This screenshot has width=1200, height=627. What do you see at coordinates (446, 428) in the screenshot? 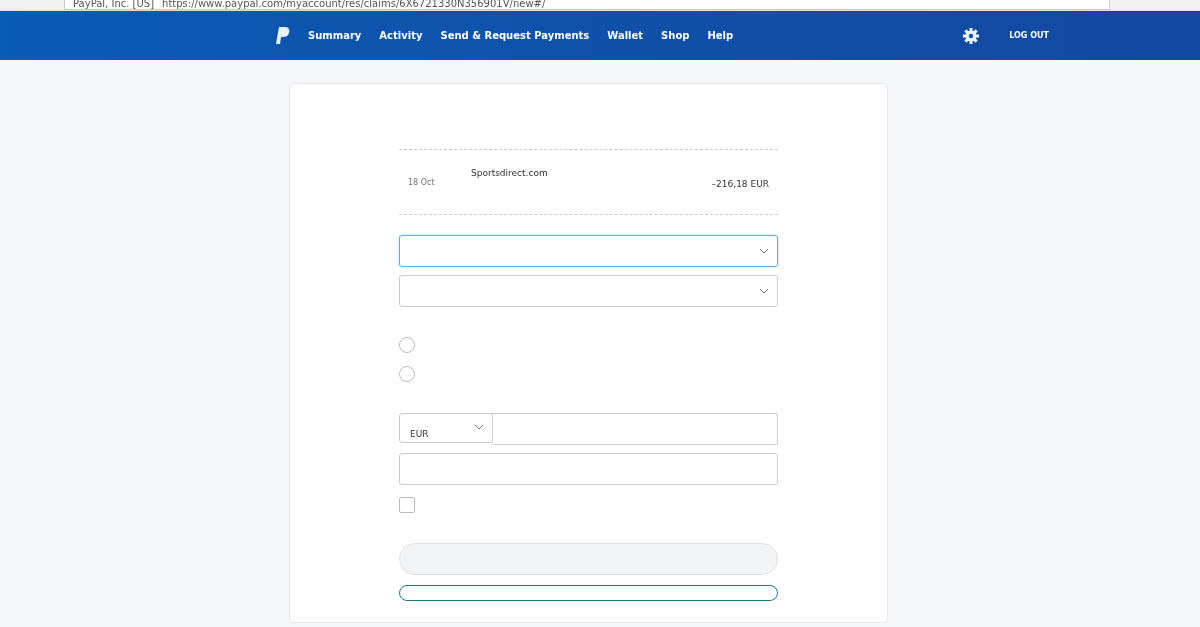
I see `currency-select: EUR` at bounding box center [446, 428].